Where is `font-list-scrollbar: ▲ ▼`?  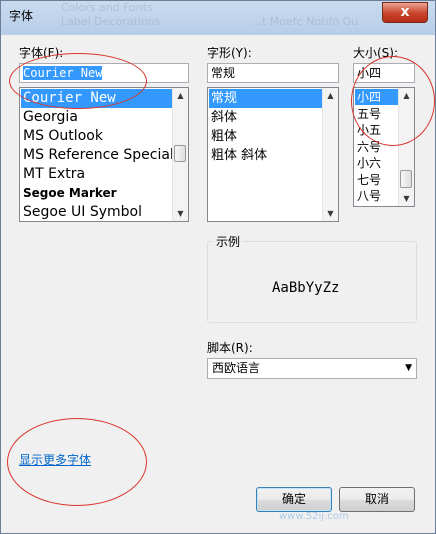 font-list-scrollbar: ▲ ▼ is located at coordinates (180, 154).